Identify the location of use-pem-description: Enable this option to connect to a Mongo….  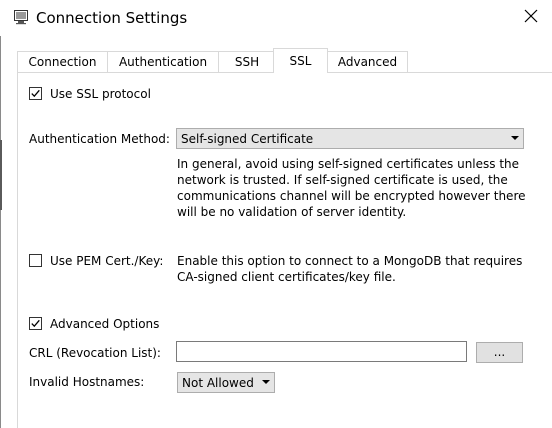
(350, 269).